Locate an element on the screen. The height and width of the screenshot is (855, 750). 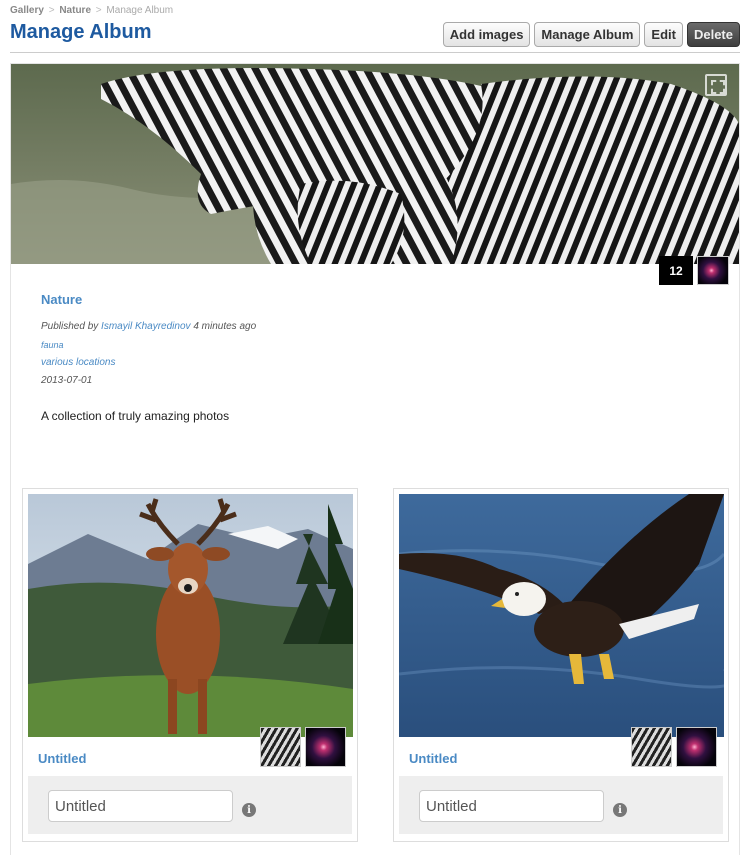
tag-link: fauna is located at coordinates (341, 345).